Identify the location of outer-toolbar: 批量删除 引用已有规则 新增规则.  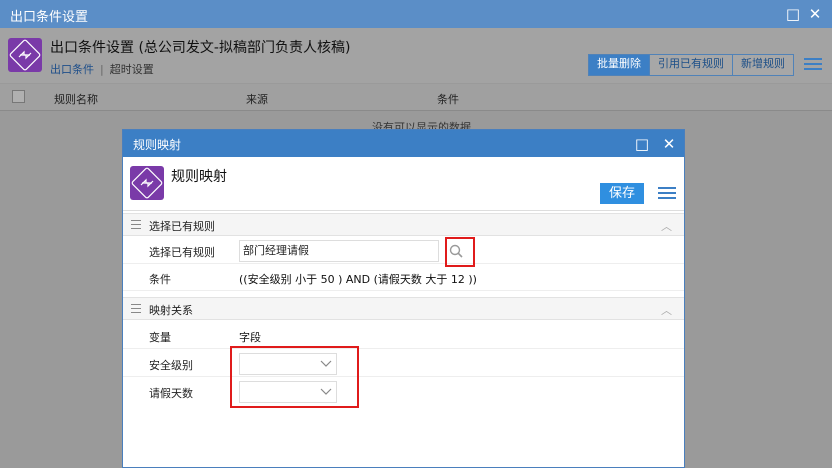
(691, 65).